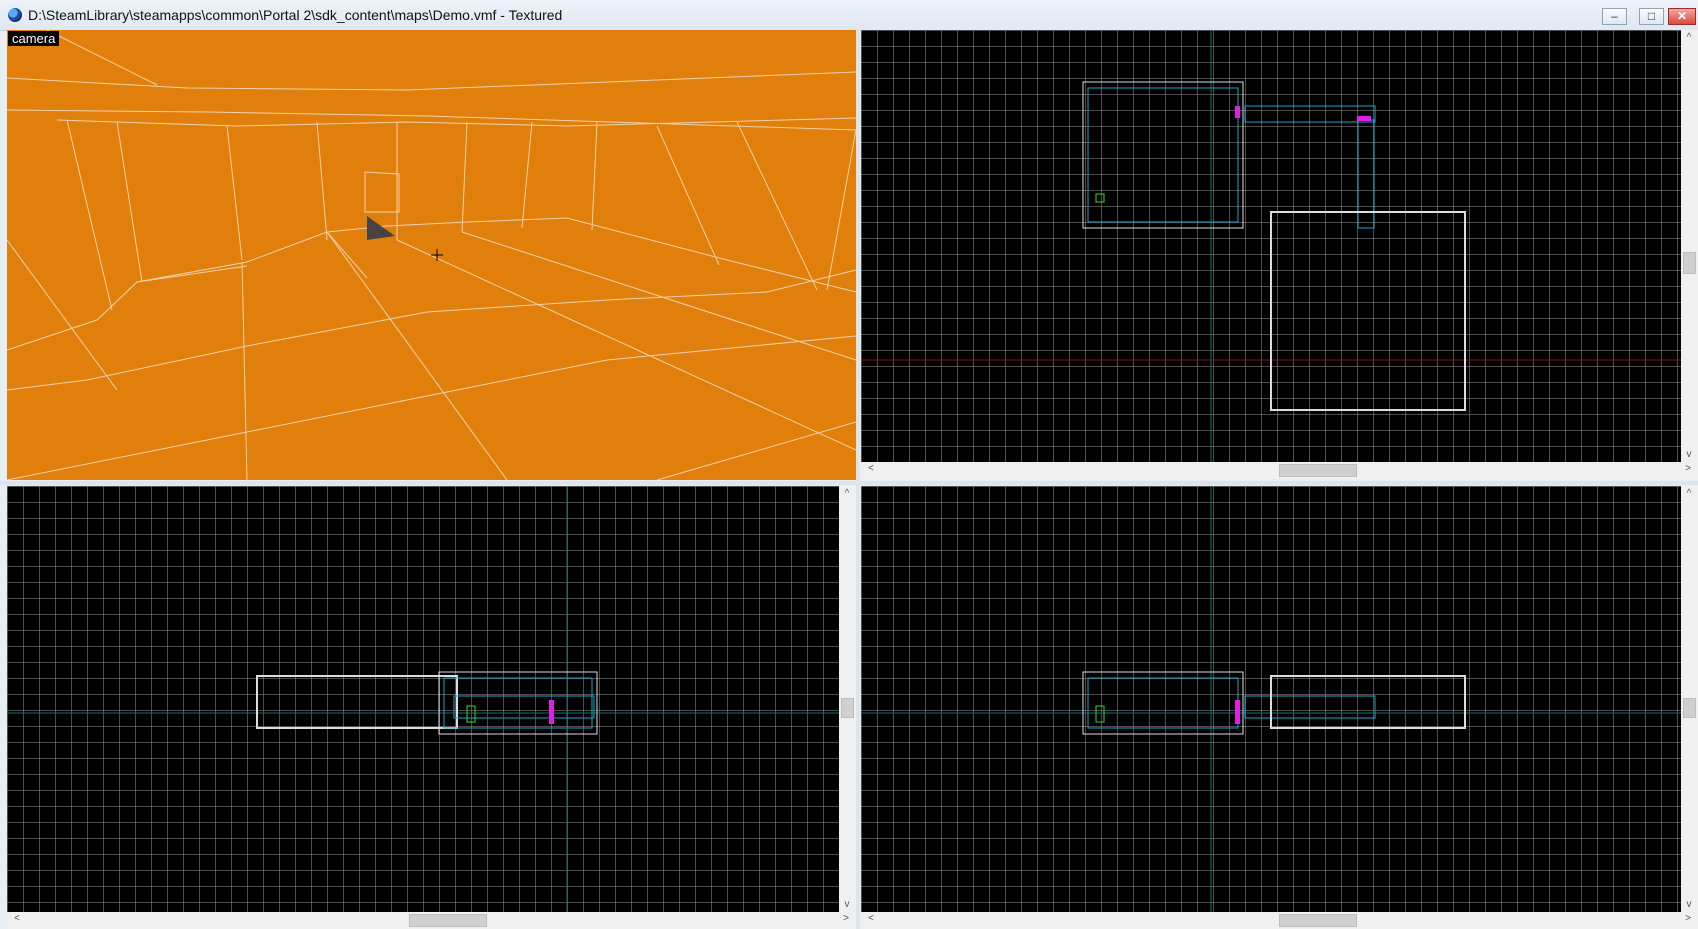 This screenshot has width=1698, height=929. What do you see at coordinates (15, 15) in the screenshot?
I see `app-icon` at bounding box center [15, 15].